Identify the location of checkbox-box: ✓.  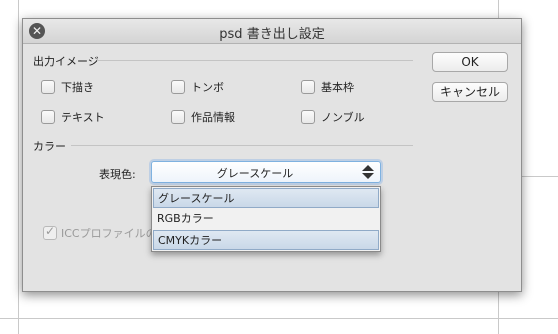
(50, 232).